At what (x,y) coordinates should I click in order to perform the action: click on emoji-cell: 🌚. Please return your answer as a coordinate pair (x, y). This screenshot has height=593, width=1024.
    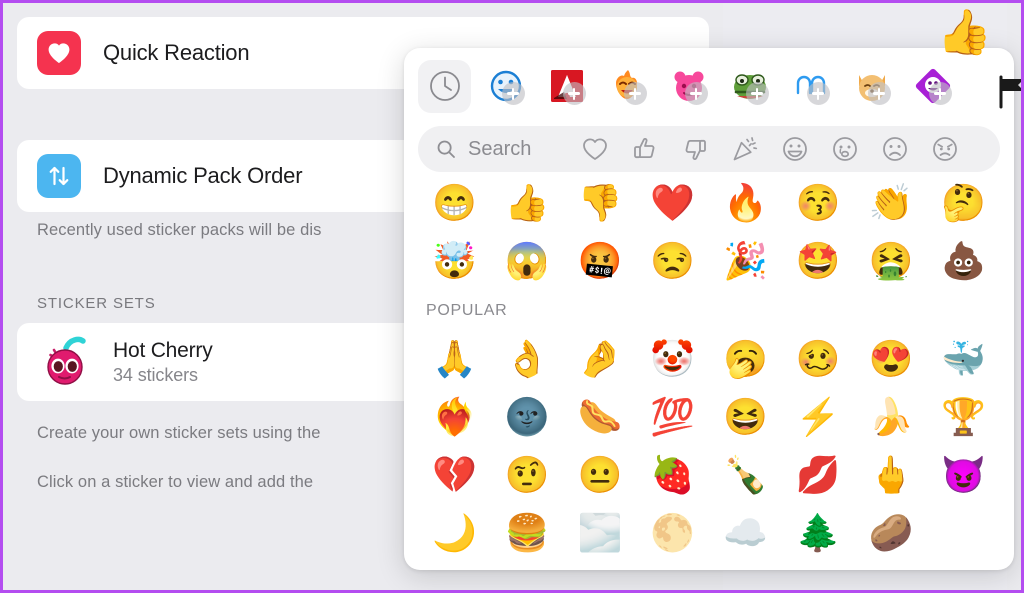
    Looking at the image, I should click on (527, 417).